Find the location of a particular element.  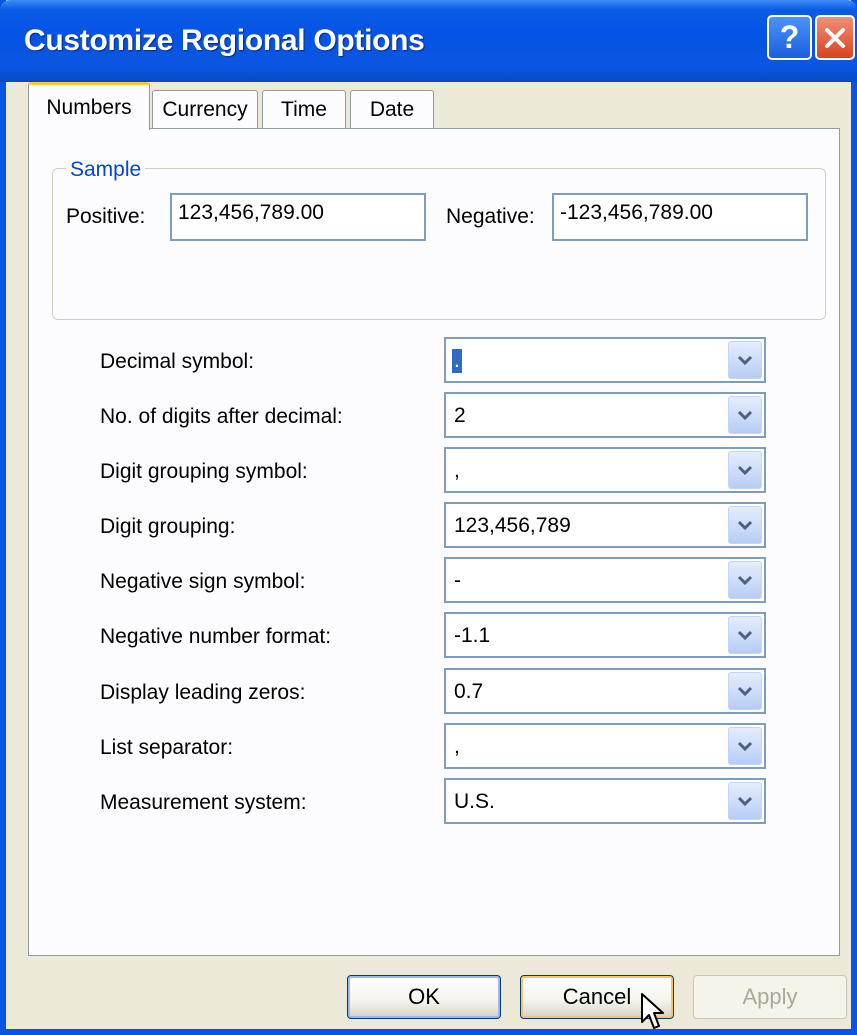

combo-value: -1.1 is located at coordinates (472, 635).